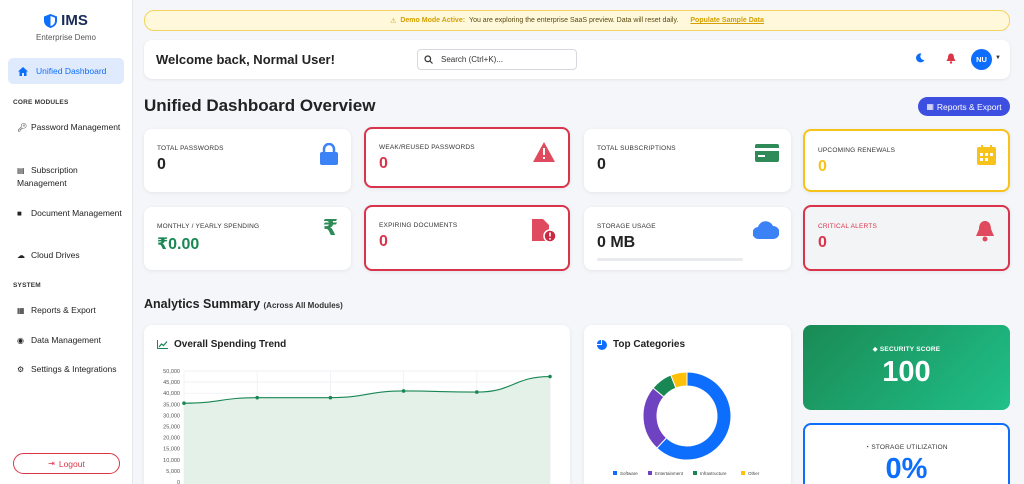 This screenshot has height=484, width=1024. Describe the element at coordinates (72, 127) in the screenshot. I see `sidebar-item-password-management: 🔑︎ Password Management` at that location.